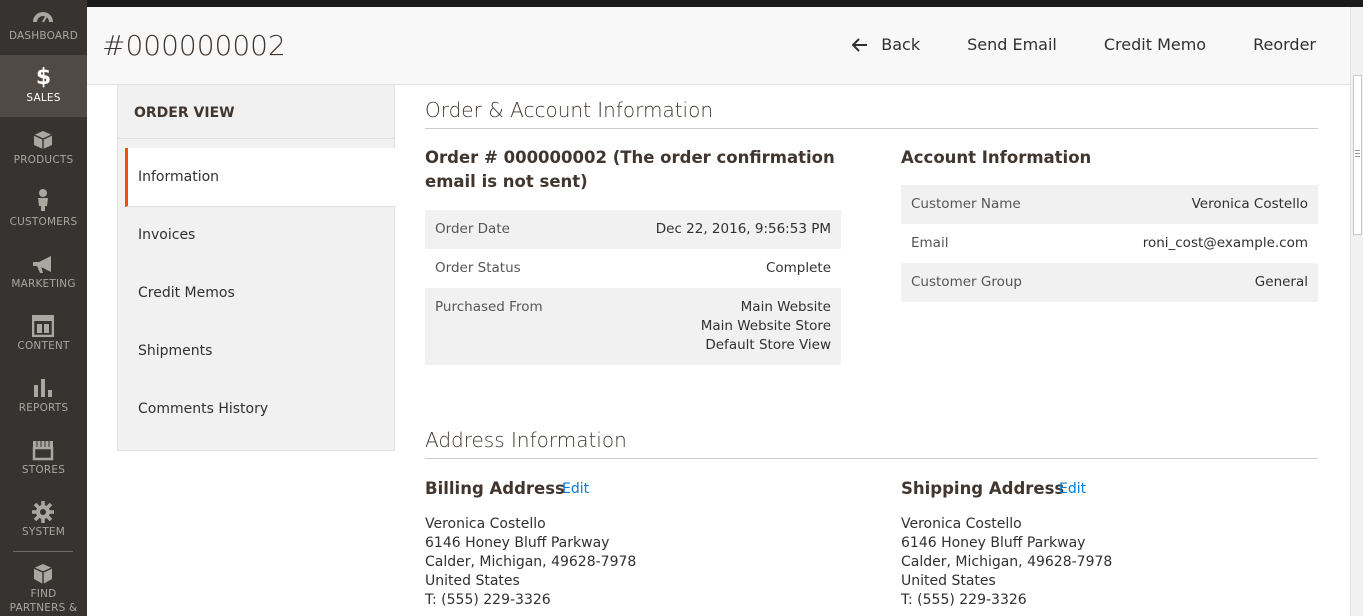  Describe the element at coordinates (633, 268) in the screenshot. I see `order-status-row: Order Status Complete` at that location.